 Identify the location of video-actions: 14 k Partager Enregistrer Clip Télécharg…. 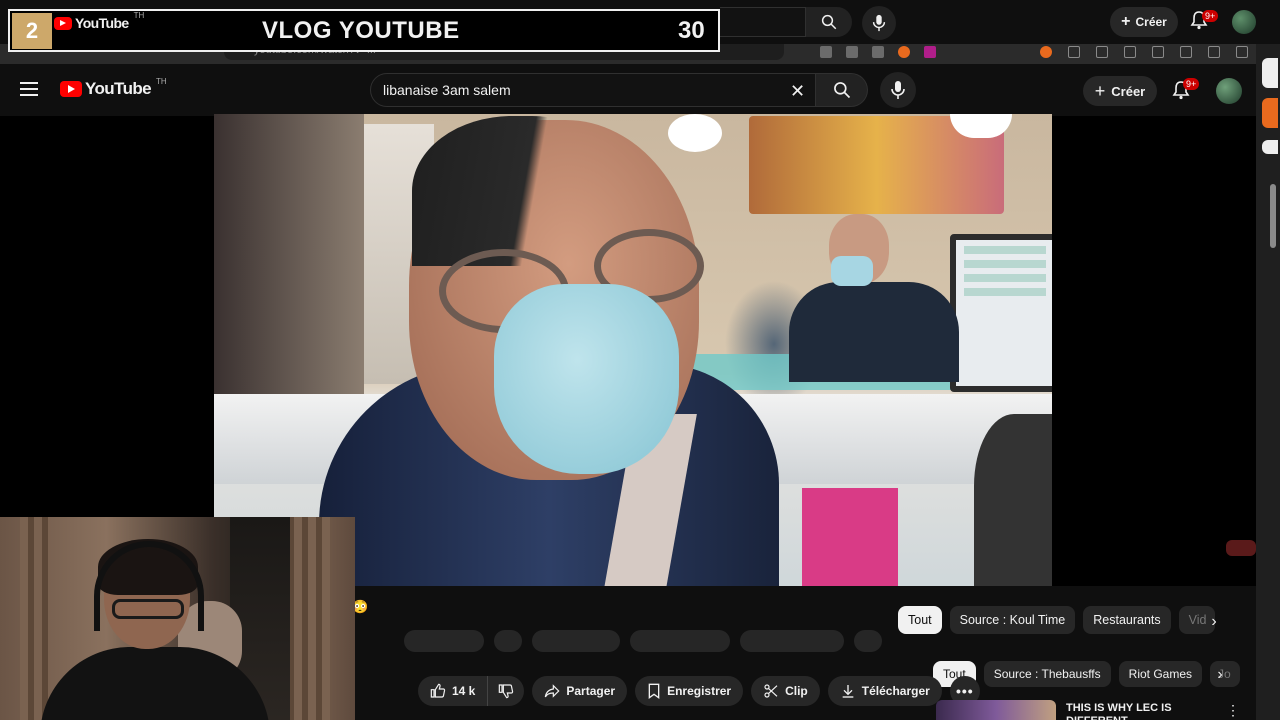
(699, 691).